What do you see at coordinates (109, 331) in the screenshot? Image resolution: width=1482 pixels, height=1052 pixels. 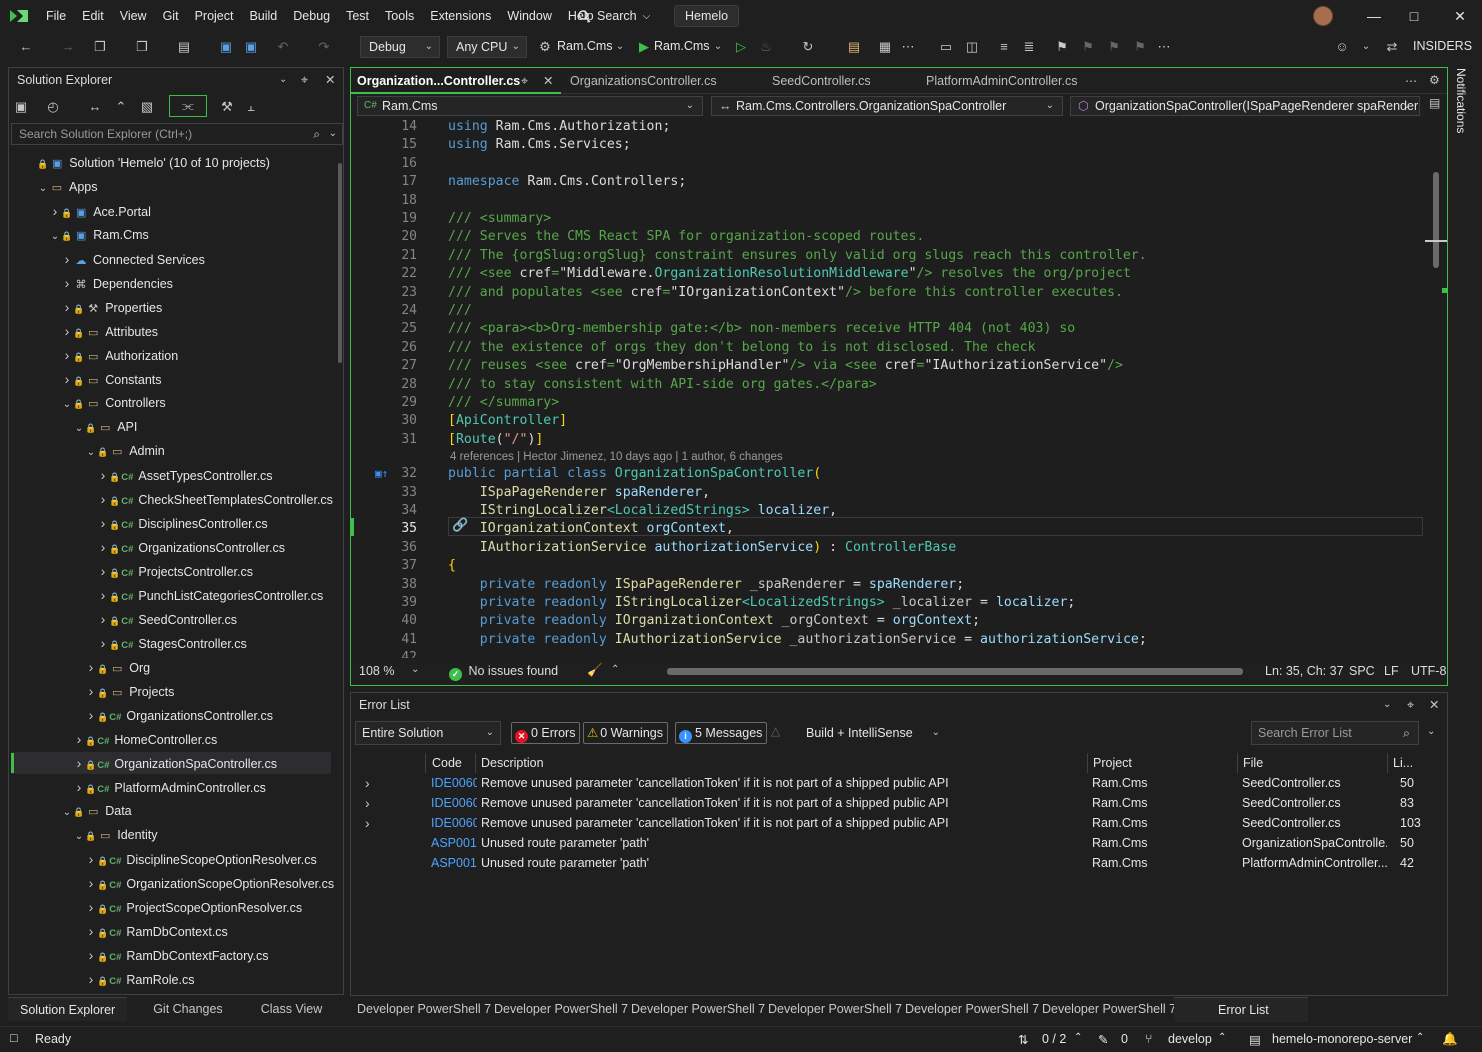 I see `tree-item: › 🔒 ▭ Attributes` at bounding box center [109, 331].